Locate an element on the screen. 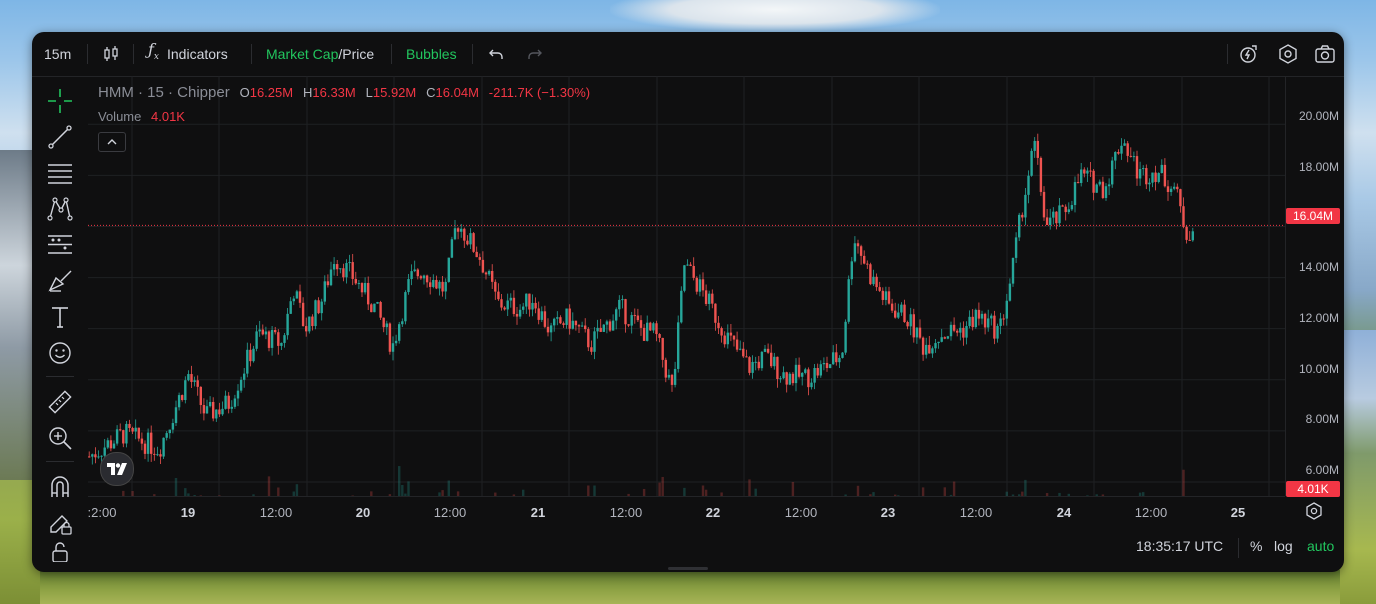 Image resolution: width=1376 pixels, height=604 pixels. crosshair-icon is located at coordinates (60, 101).